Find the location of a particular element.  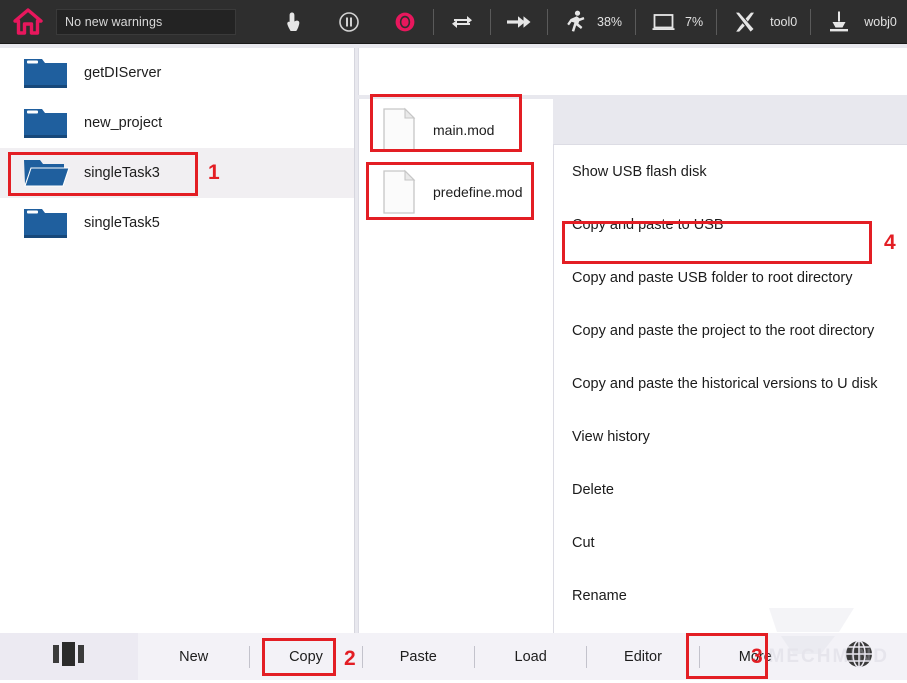

monitor-icon is located at coordinates (664, 22).